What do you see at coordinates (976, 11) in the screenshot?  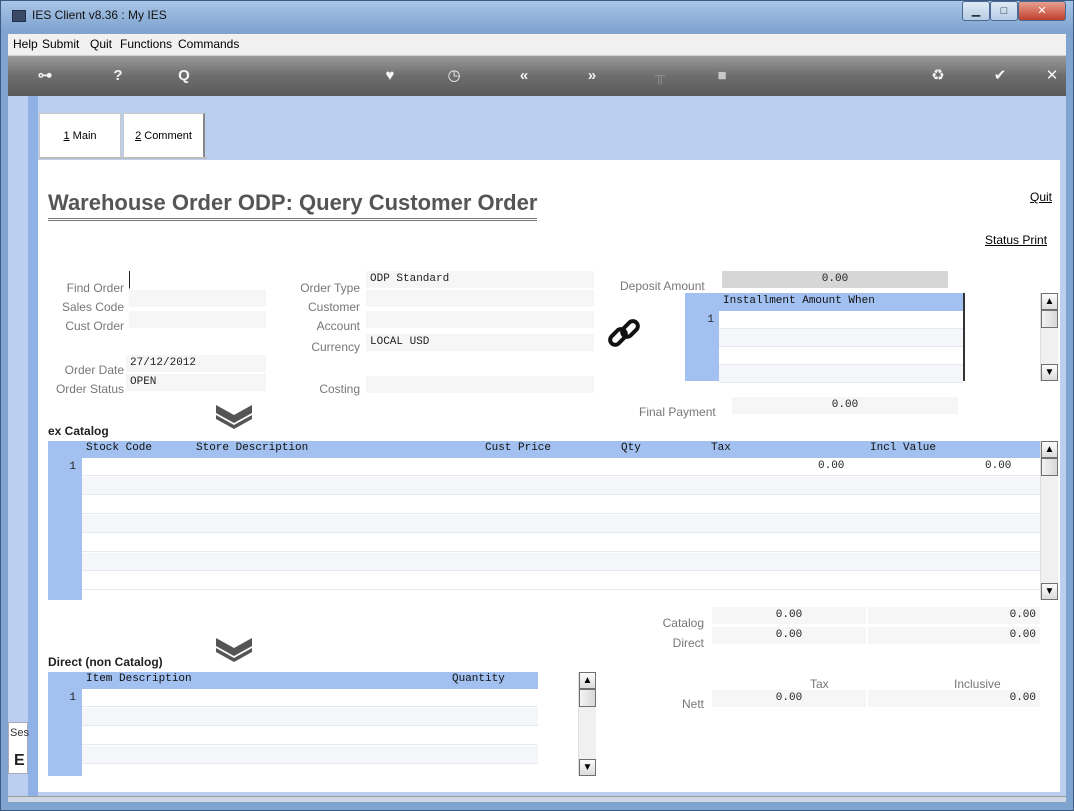 I see `minimize-button: ▁` at bounding box center [976, 11].